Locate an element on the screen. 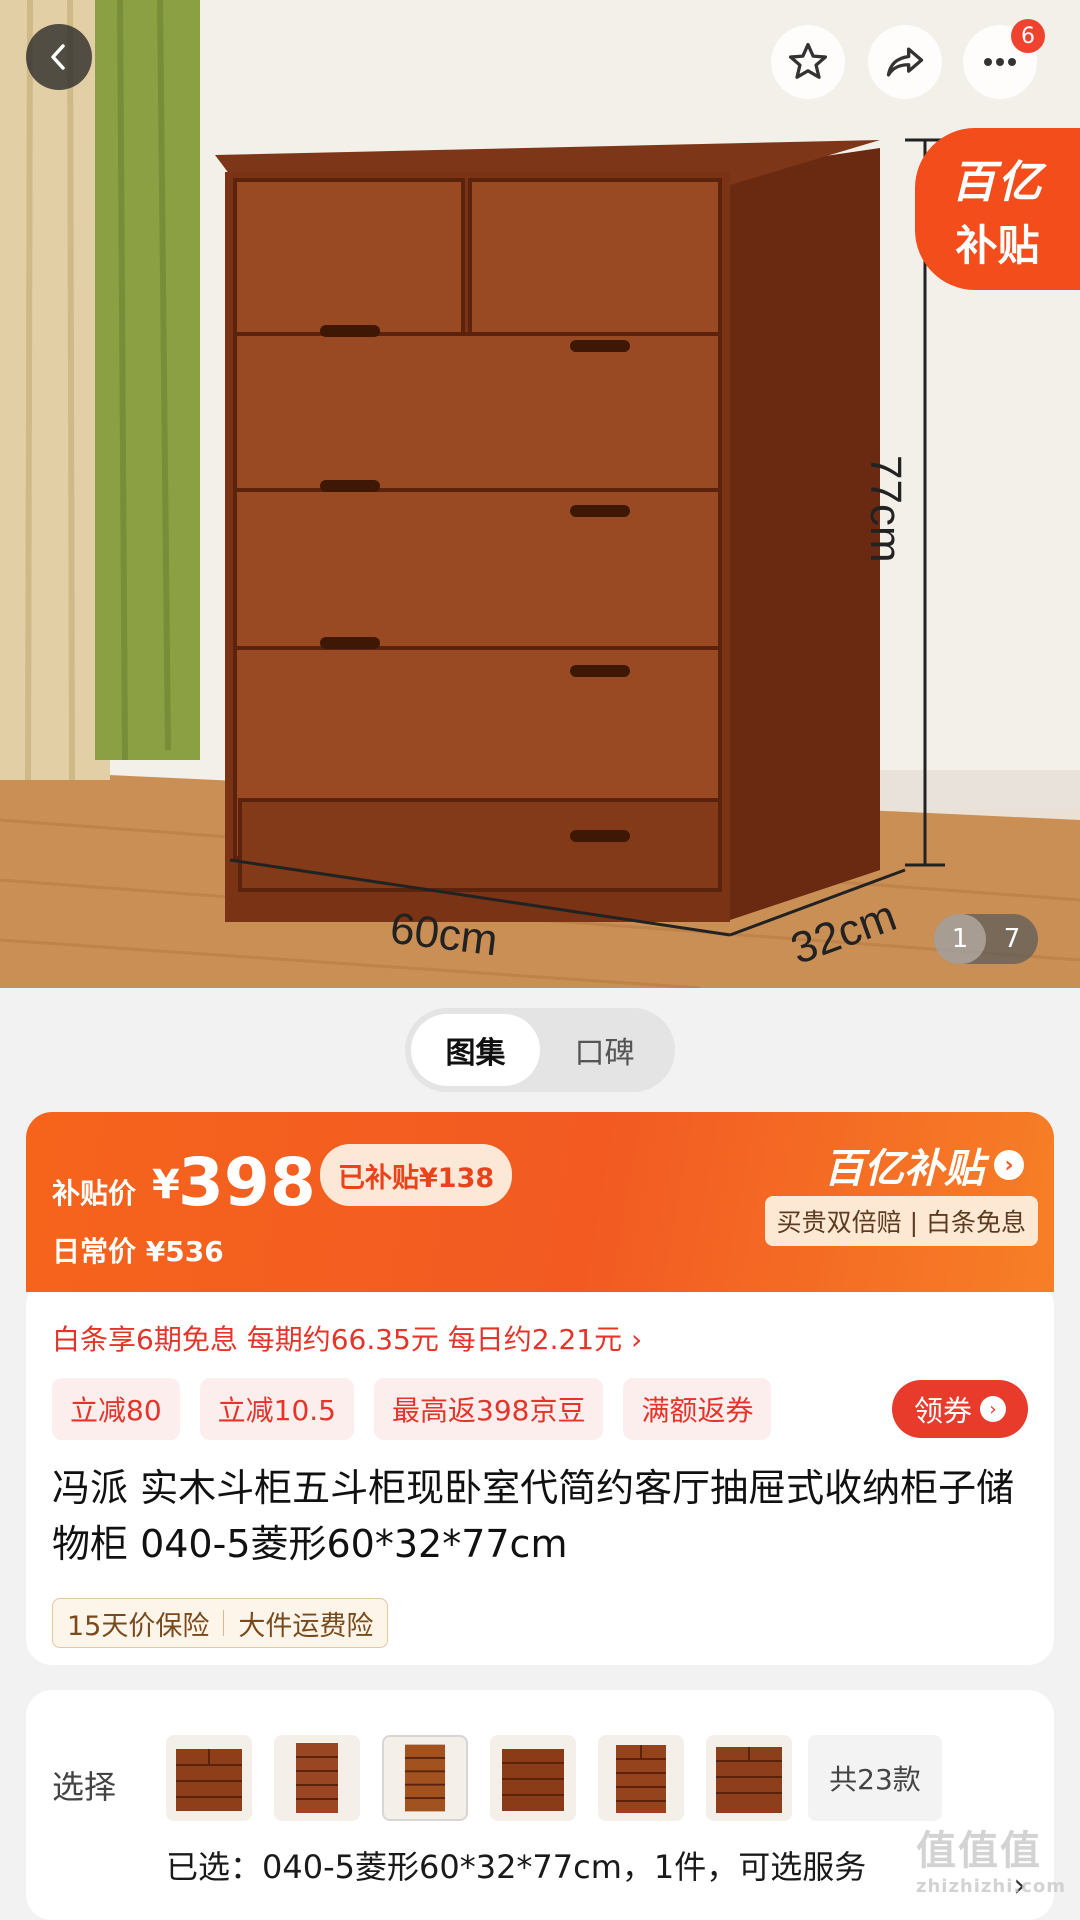 The height and width of the screenshot is (1920, 1080). service-tag: 15天价保险 is located at coordinates (138, 1626).